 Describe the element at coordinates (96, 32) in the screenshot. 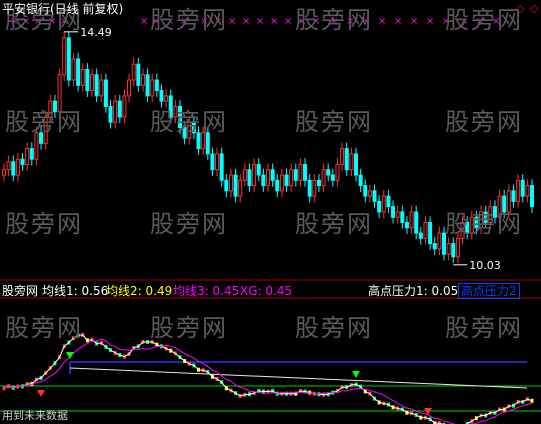

I see `high-label: 14.49` at that location.